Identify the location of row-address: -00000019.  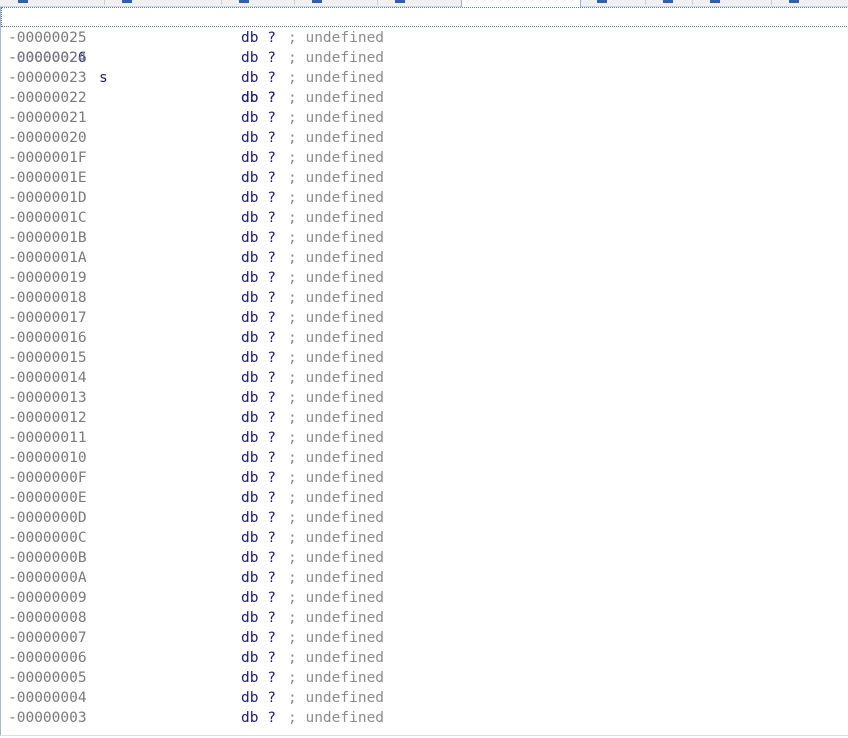
(47, 278).